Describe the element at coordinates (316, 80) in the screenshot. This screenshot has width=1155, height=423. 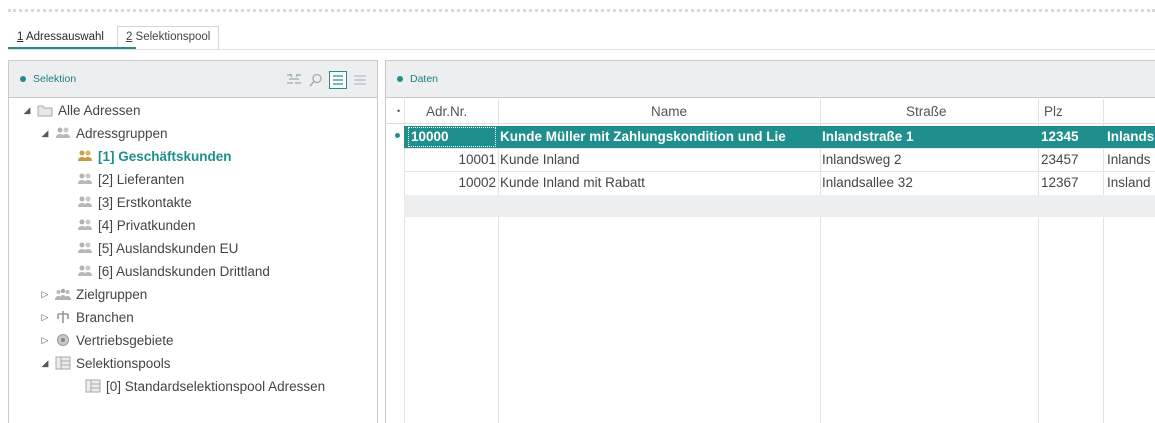
I see `search-icon` at that location.